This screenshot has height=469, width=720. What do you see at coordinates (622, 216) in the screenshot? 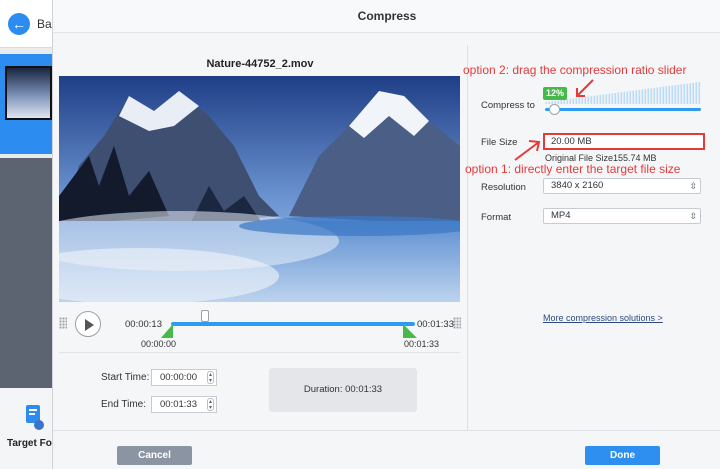
I see `format-select: MP4 ⇳` at bounding box center [622, 216].